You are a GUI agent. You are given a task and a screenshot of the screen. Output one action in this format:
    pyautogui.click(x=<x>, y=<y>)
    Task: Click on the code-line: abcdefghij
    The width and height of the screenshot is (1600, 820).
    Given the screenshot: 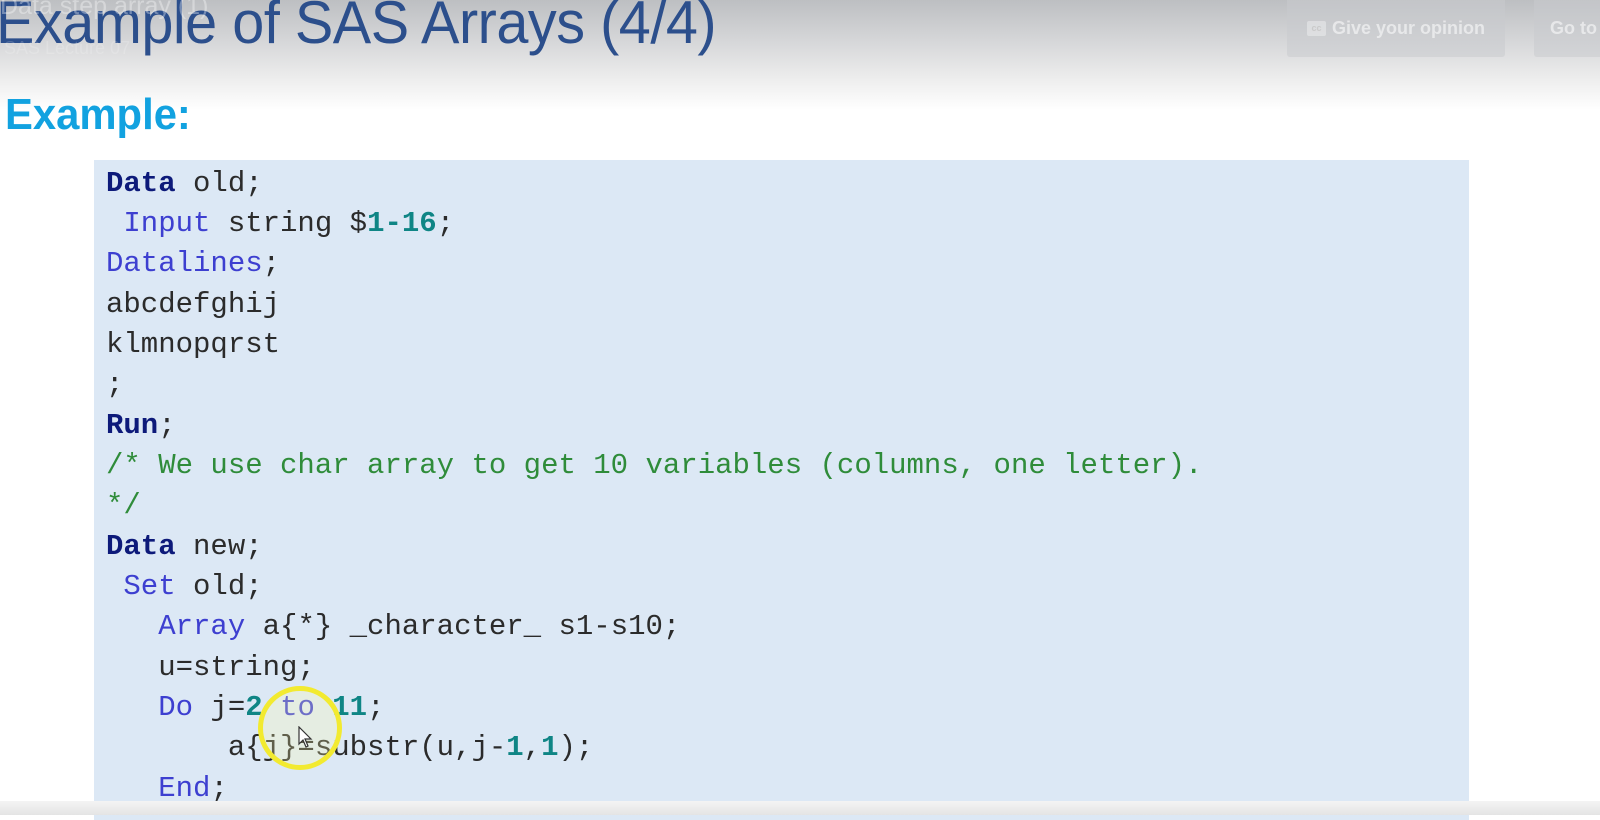 What is the action you would take?
    pyautogui.click(x=193, y=305)
    